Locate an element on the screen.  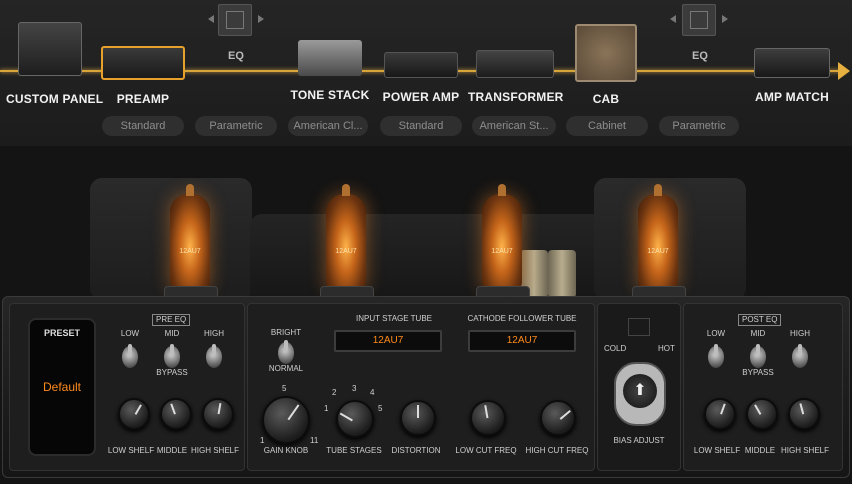
stages-scale-label: 1 is located at coordinates (326, 408).